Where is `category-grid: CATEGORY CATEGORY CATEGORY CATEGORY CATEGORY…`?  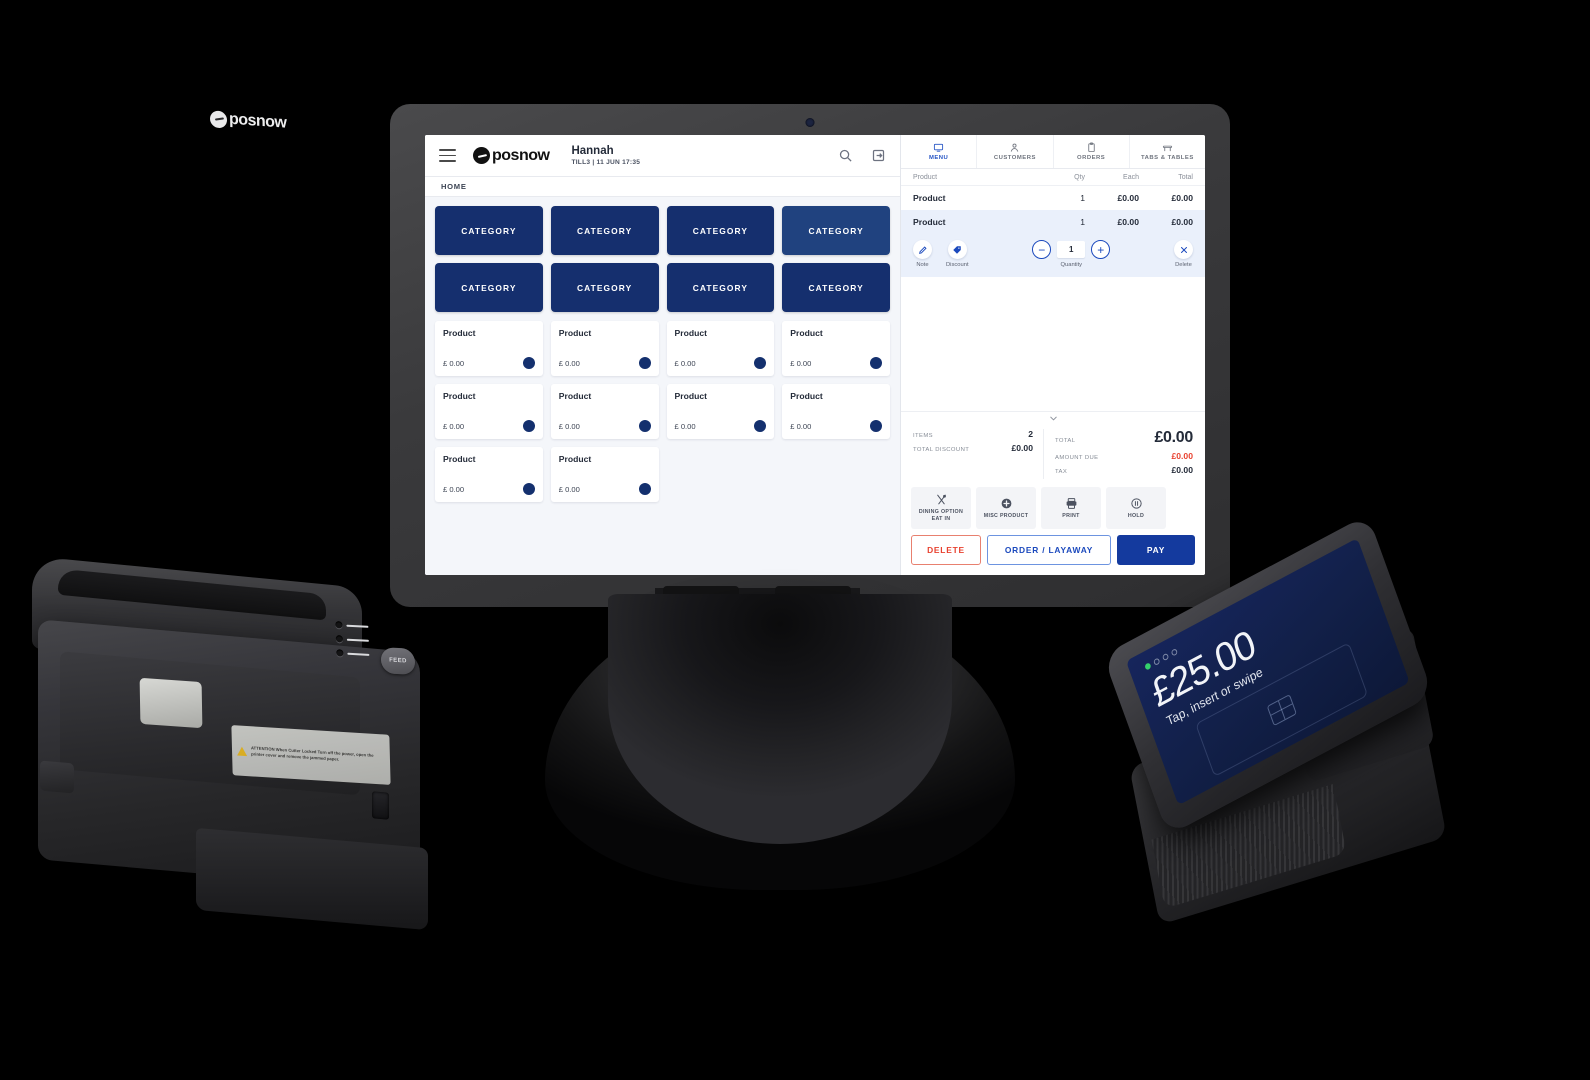
category-grid: CATEGORY CATEGORY CATEGORY CATEGORY CATEGORY… is located at coordinates (662, 259).